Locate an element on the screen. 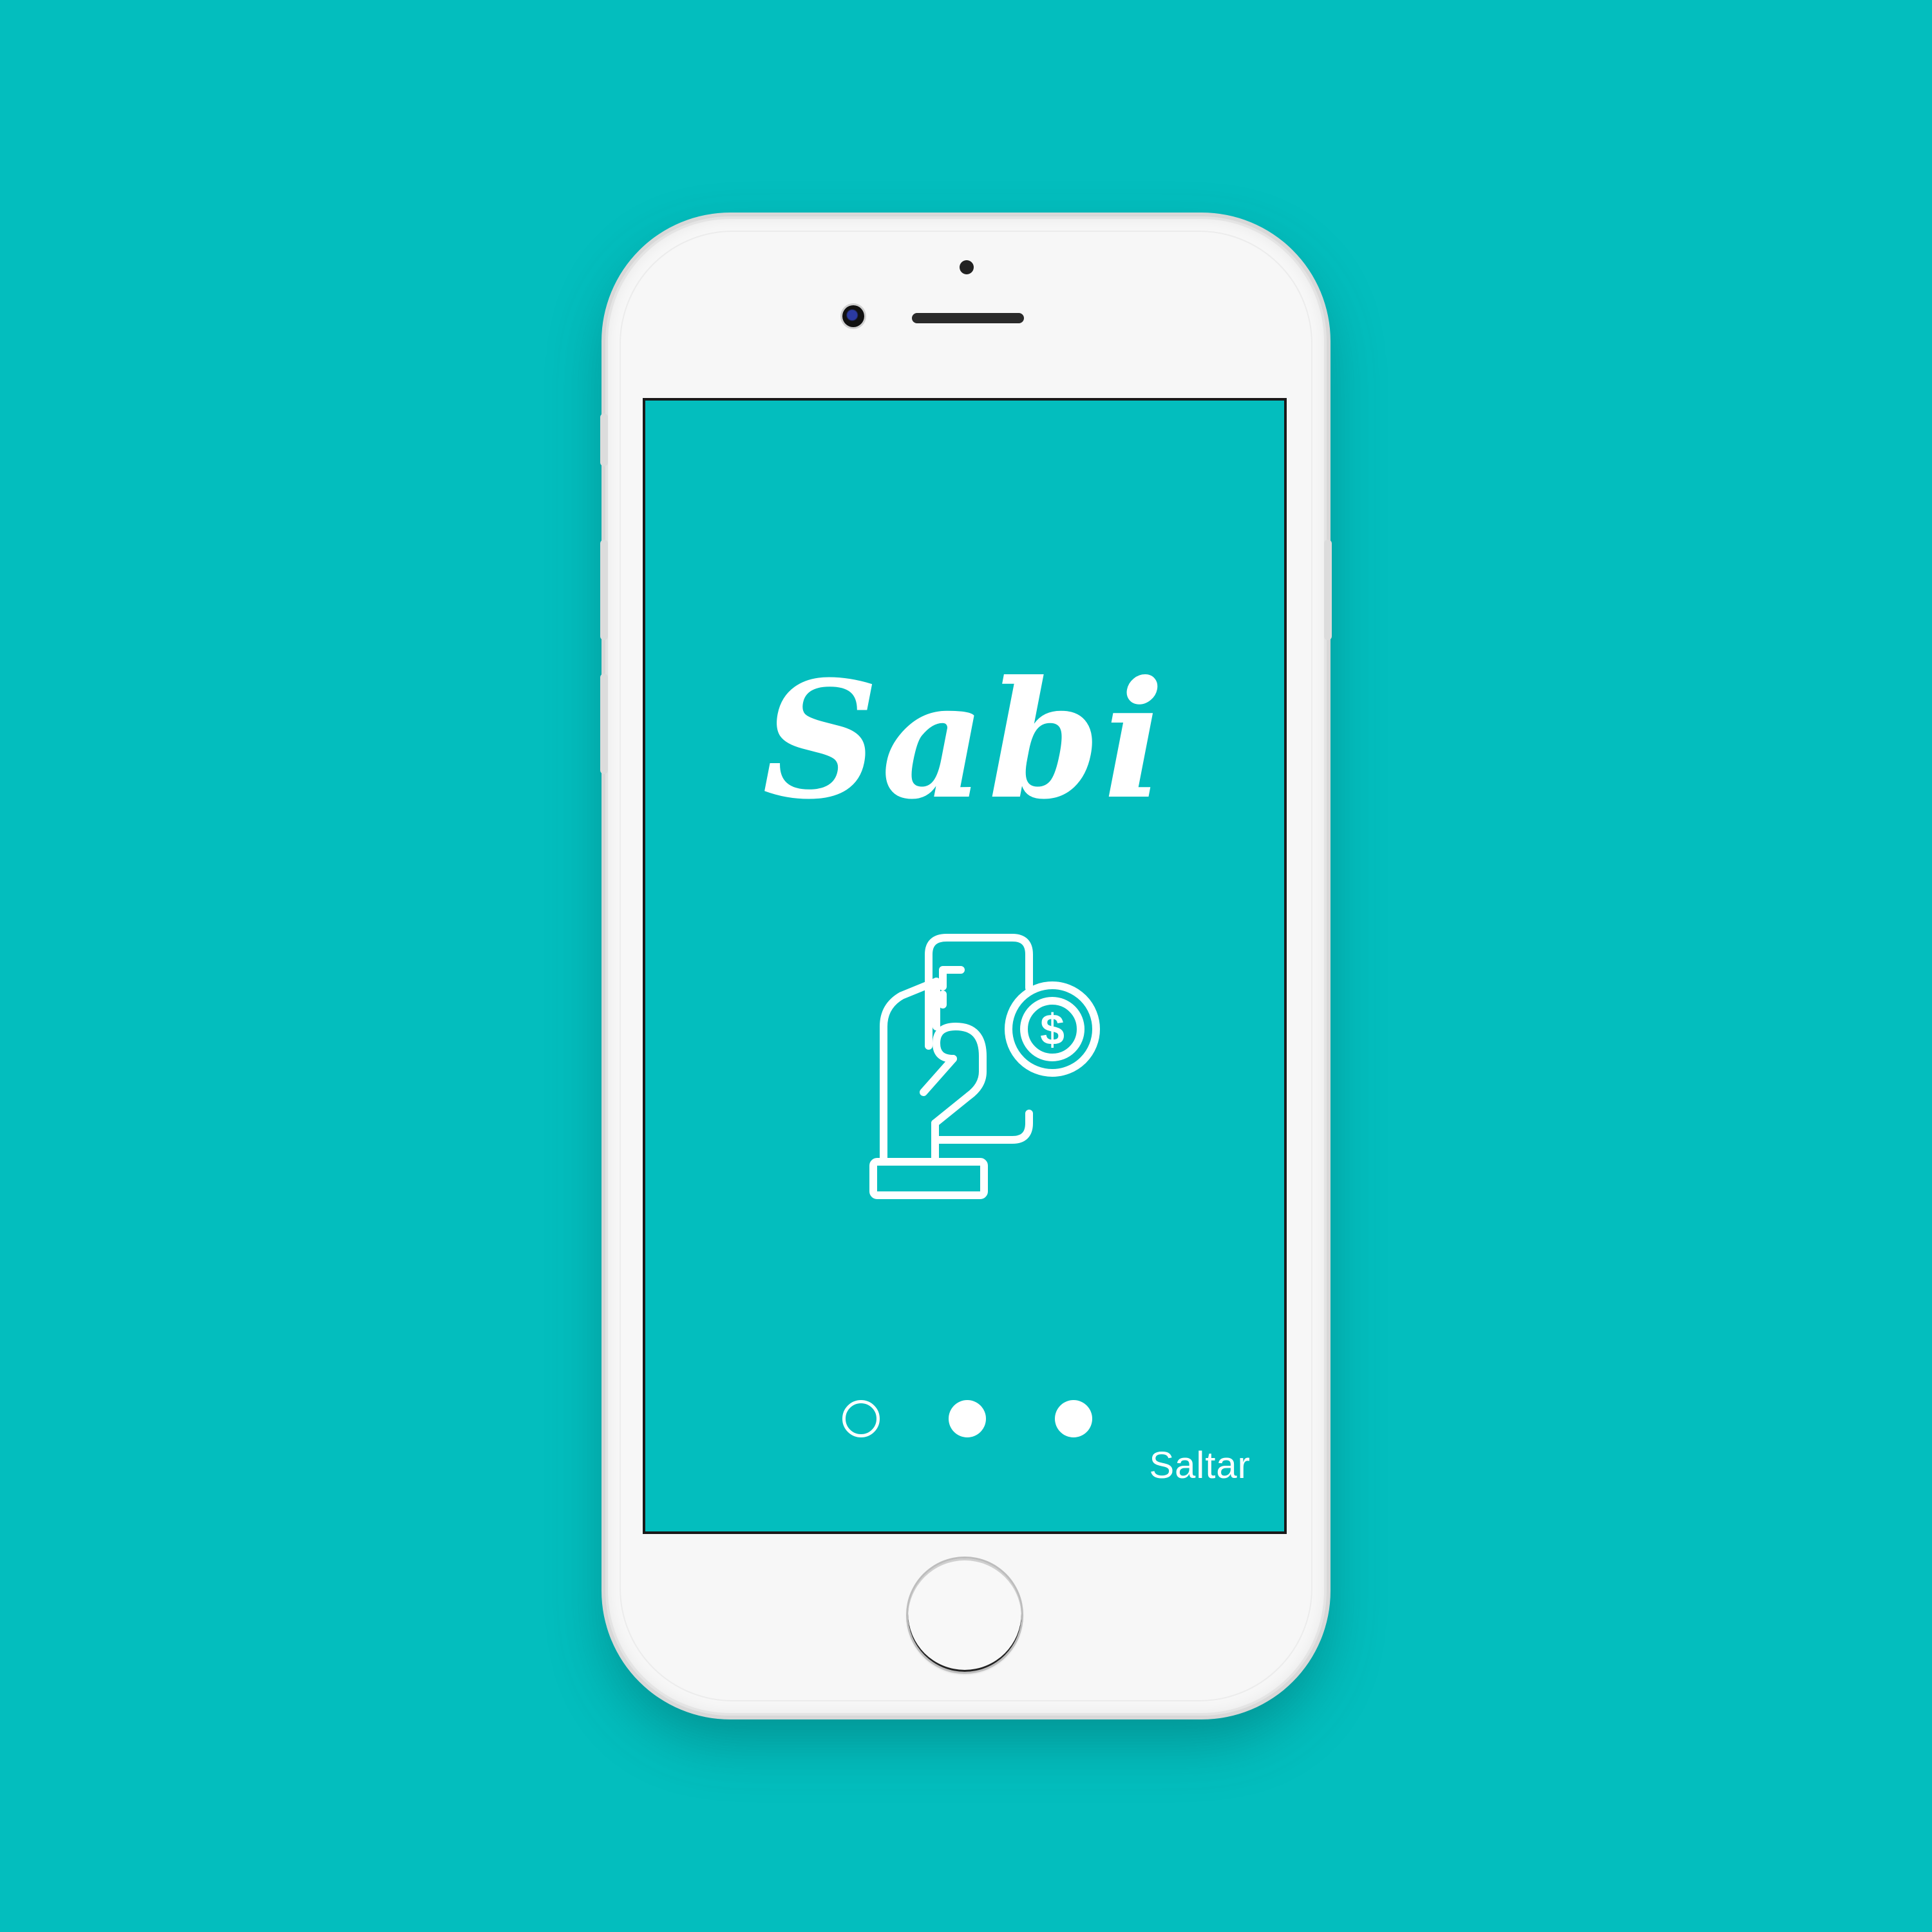 Image resolution: width=1932 pixels, height=1932 pixels. phone-volume-up-button is located at coordinates (604, 590).